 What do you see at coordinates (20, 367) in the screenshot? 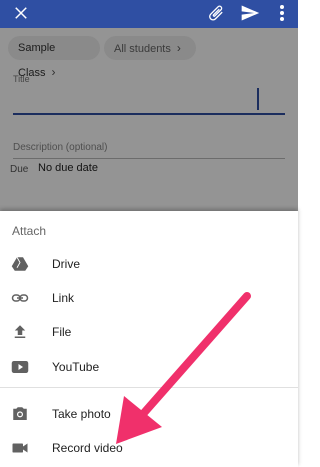
I see `youtube-icon` at bounding box center [20, 367].